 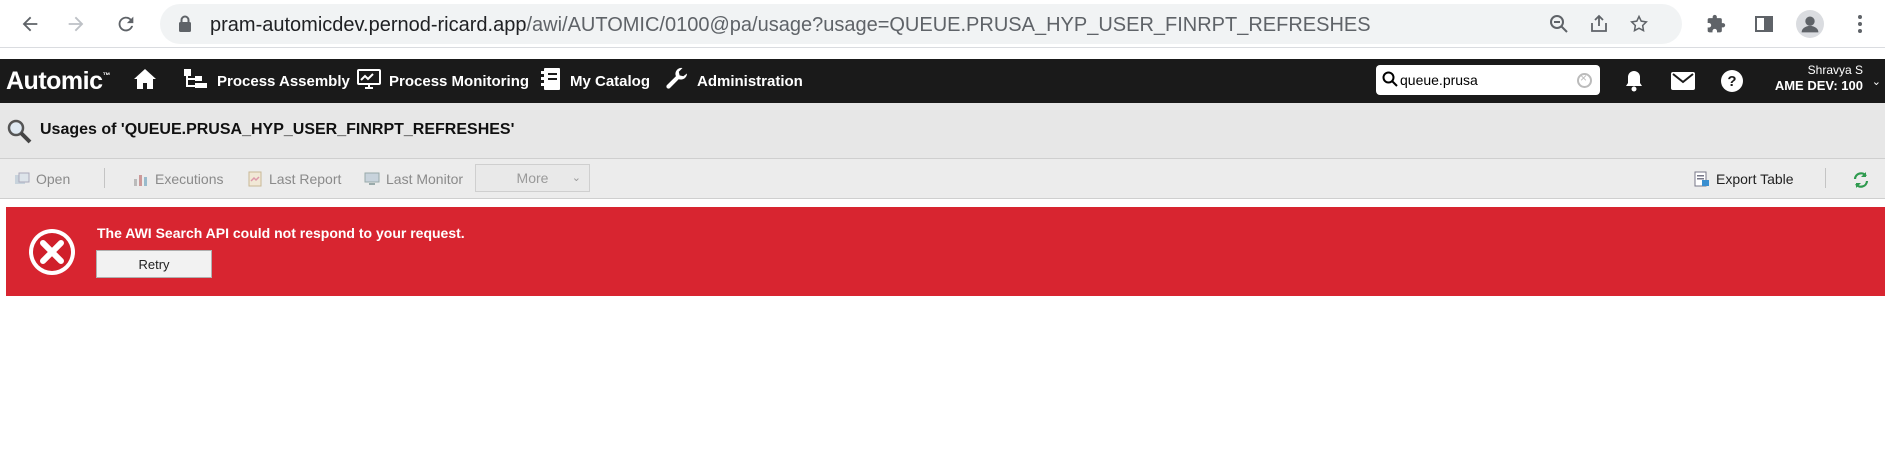 What do you see at coordinates (255, 179) in the screenshot?
I see `report-icon` at bounding box center [255, 179].